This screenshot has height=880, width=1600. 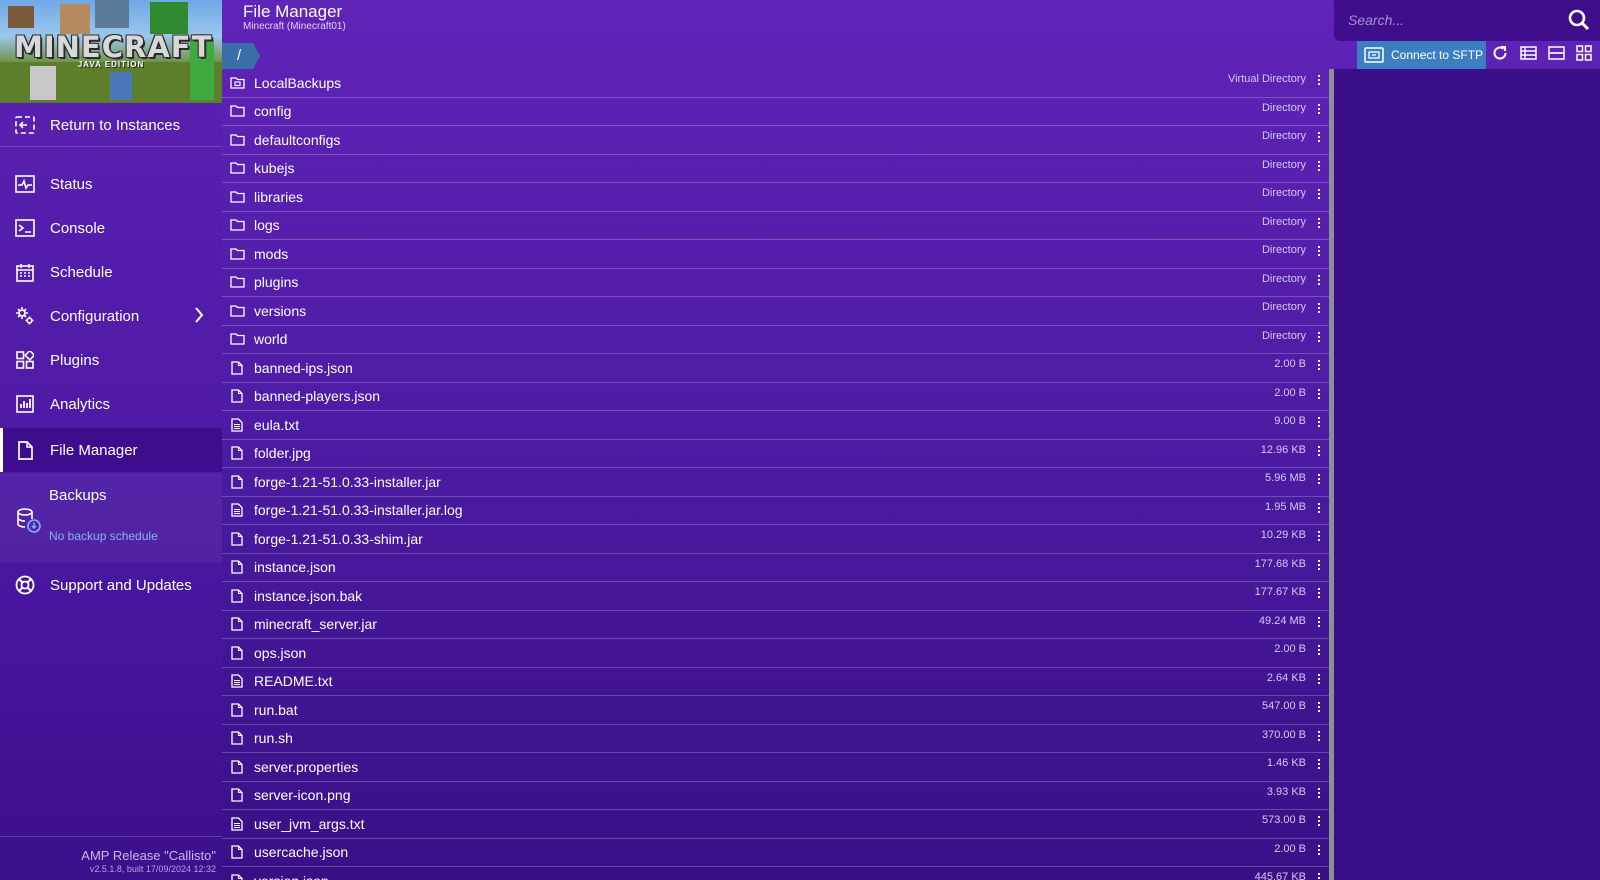 What do you see at coordinates (775, 568) in the screenshot?
I see `file-row: instance.json 177.68 KB` at bounding box center [775, 568].